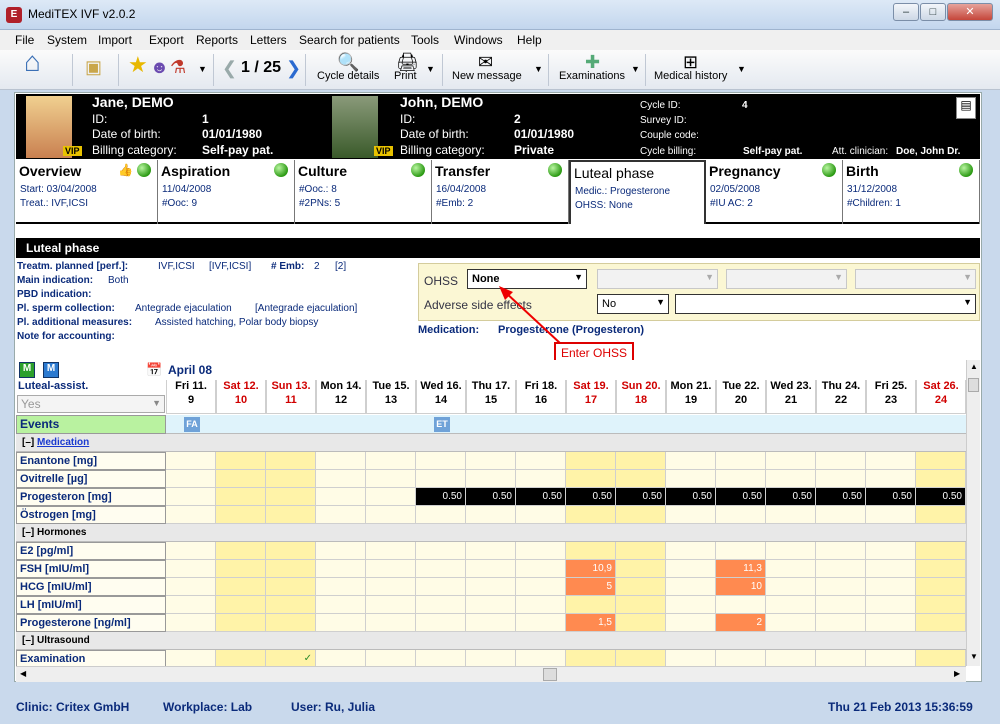 The image size is (1000, 724). What do you see at coordinates (933, 12) in the screenshot?
I see `maximize-button: □` at bounding box center [933, 12].